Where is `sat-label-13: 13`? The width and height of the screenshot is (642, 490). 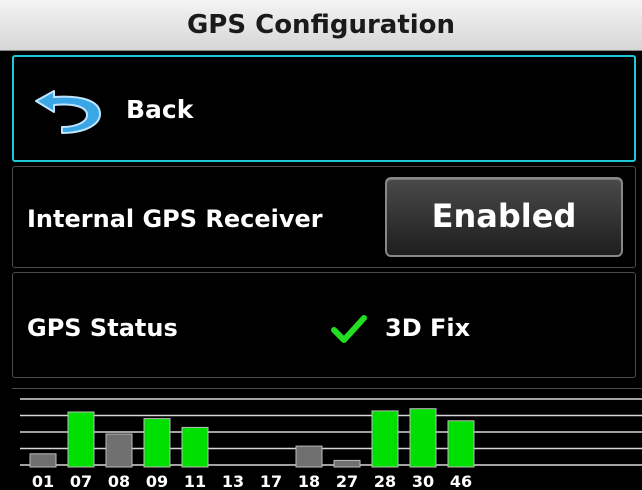
sat-label-13: 13 is located at coordinates (233, 481).